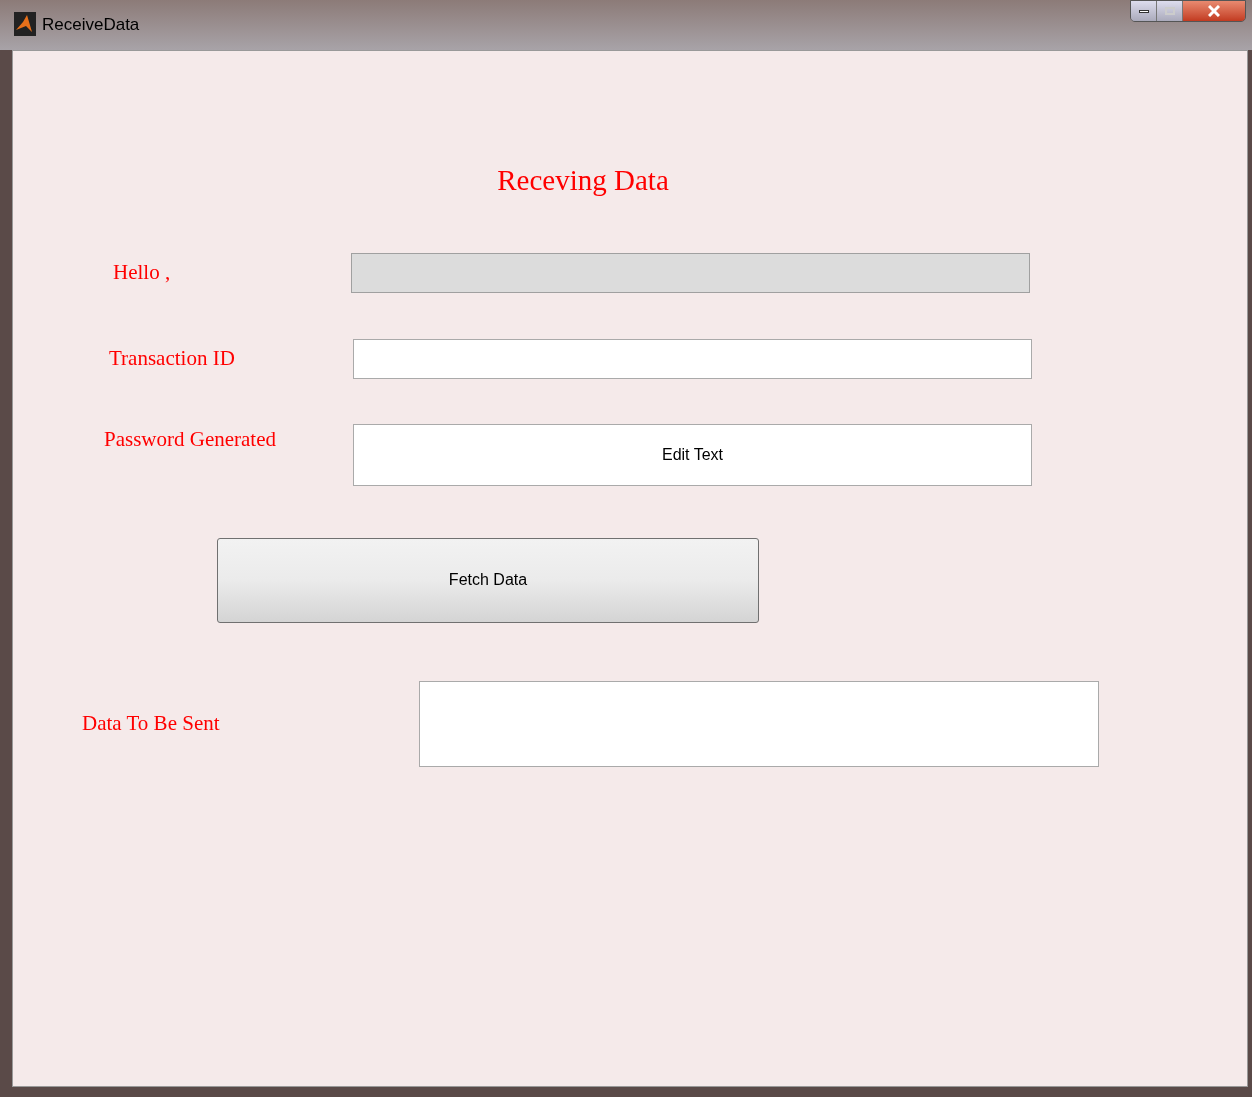 The width and height of the screenshot is (1252, 1097). Describe the element at coordinates (25, 24) in the screenshot. I see `app-icon` at that location.